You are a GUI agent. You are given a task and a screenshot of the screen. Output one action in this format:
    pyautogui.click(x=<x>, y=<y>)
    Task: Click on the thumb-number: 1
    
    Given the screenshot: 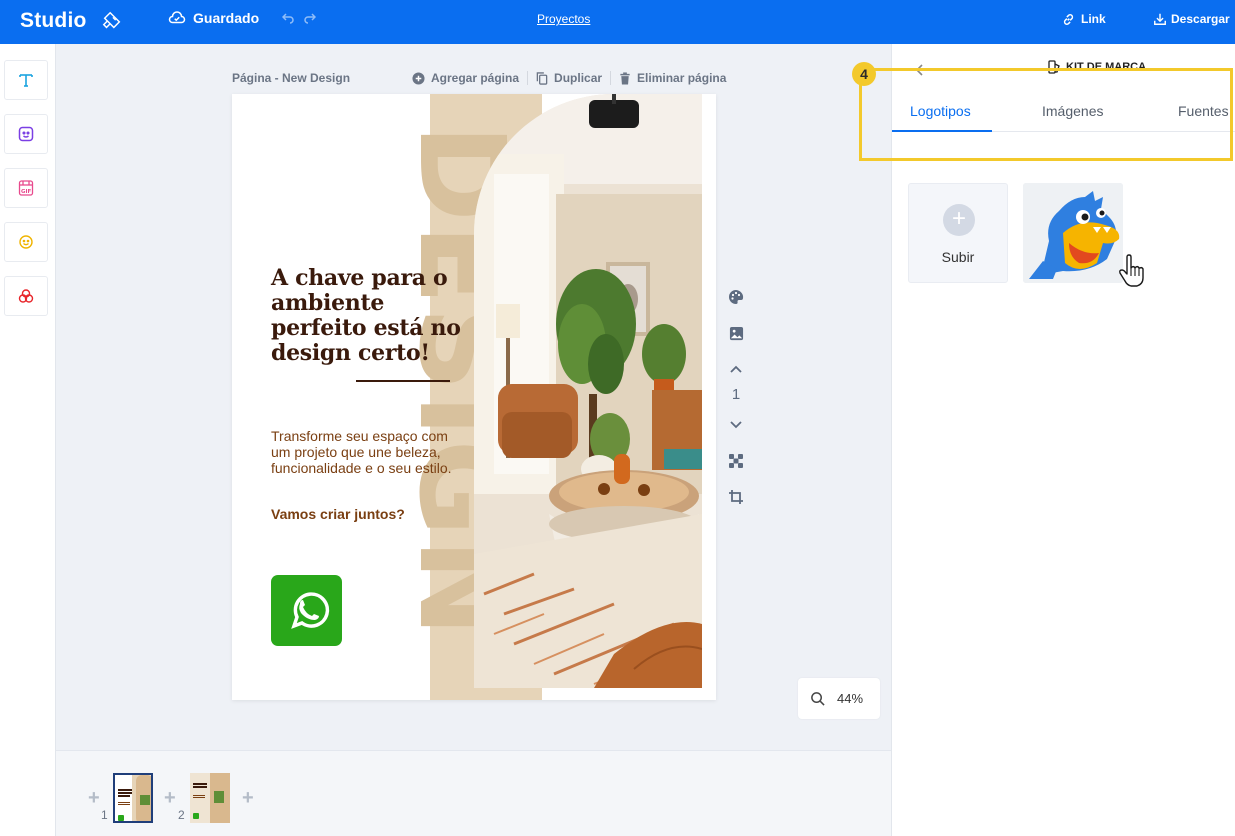 What is the action you would take?
    pyautogui.click(x=104, y=815)
    